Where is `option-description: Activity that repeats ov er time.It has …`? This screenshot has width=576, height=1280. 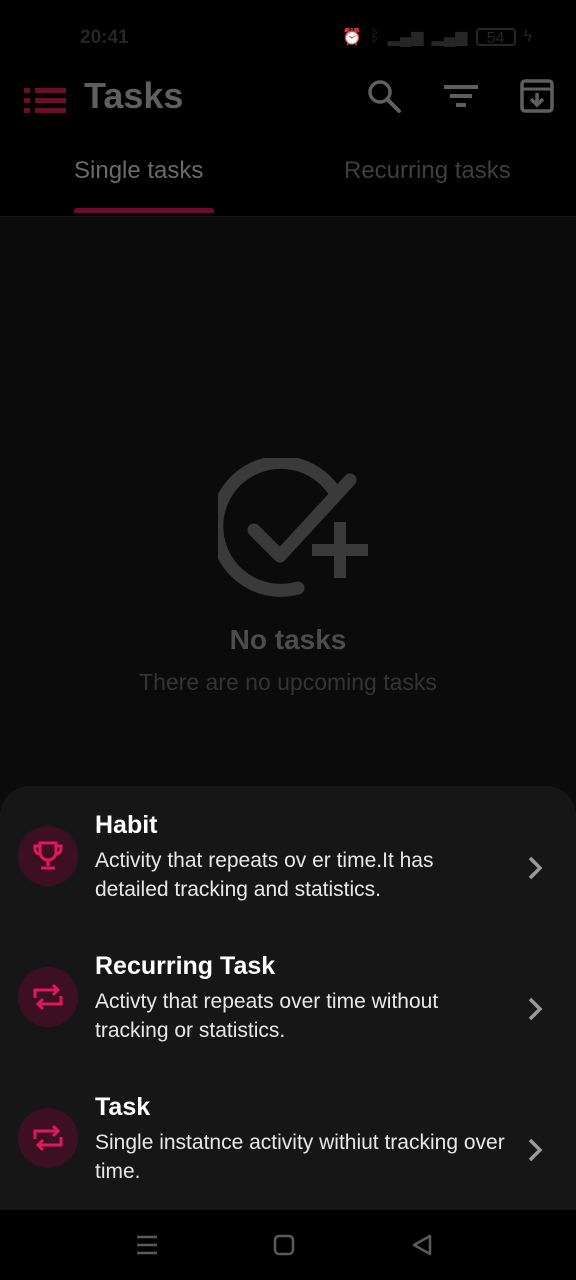
option-description: Activity that repeats ov er time.It has … is located at coordinates (264, 875).